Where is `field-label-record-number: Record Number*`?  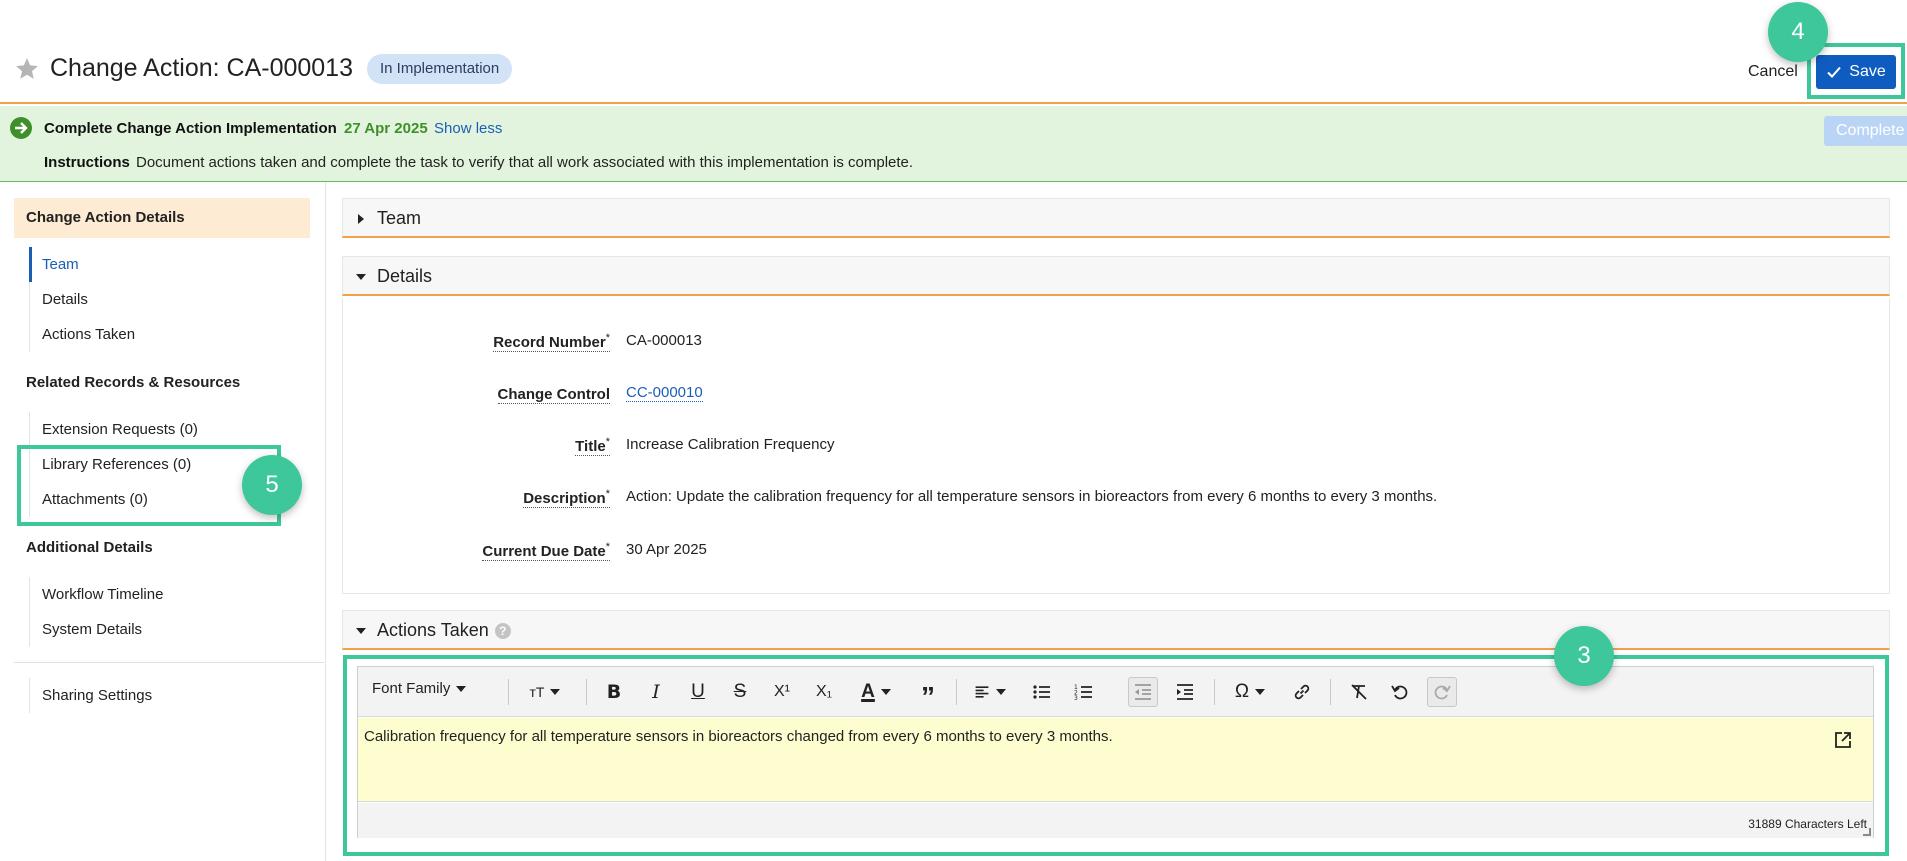 field-label-record-number: Record Number* is located at coordinates (551, 342).